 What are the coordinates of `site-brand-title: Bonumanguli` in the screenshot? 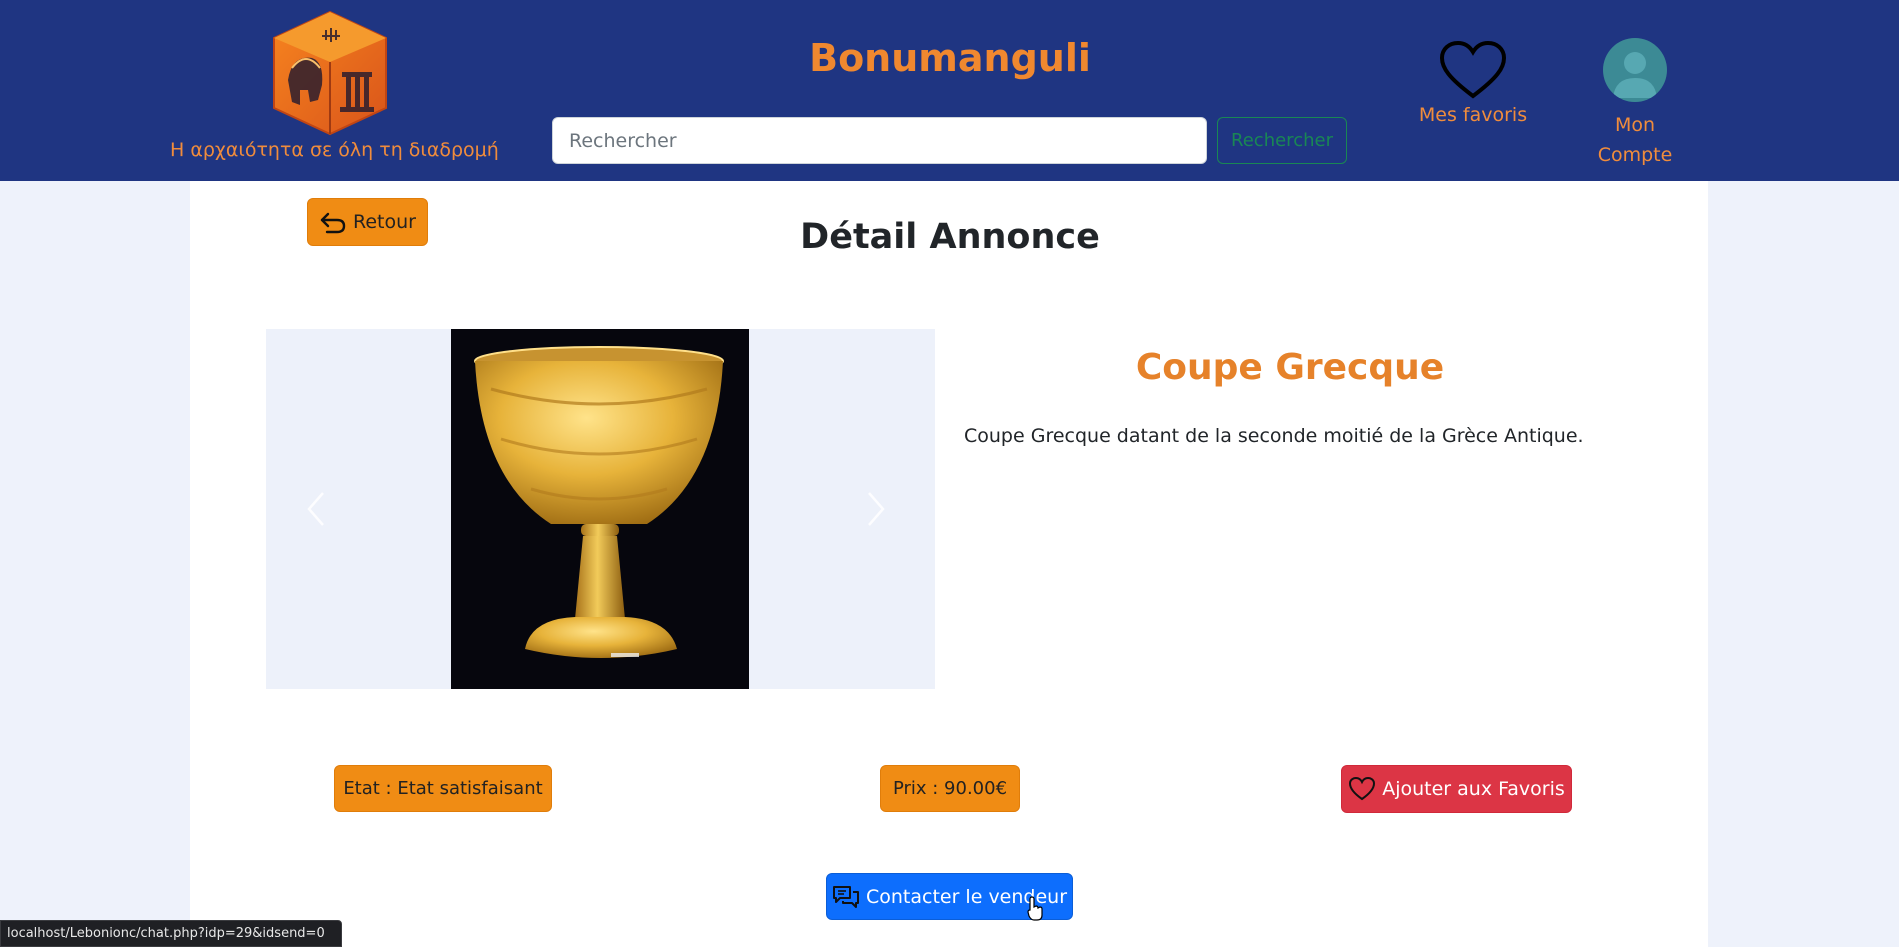 It's located at (950, 58).